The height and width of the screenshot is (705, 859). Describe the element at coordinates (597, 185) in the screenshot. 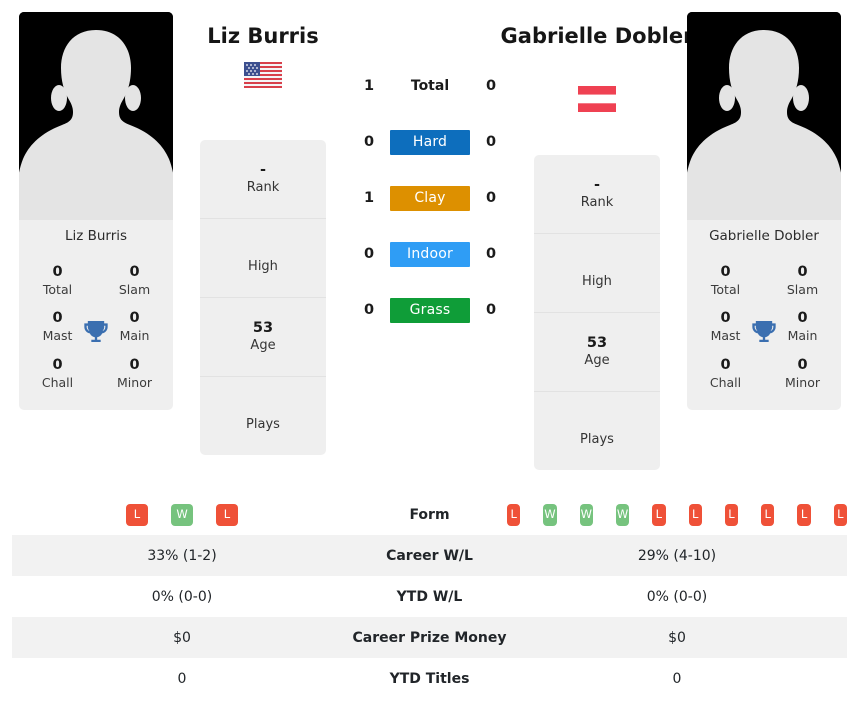

I see `rank-value: -` at that location.